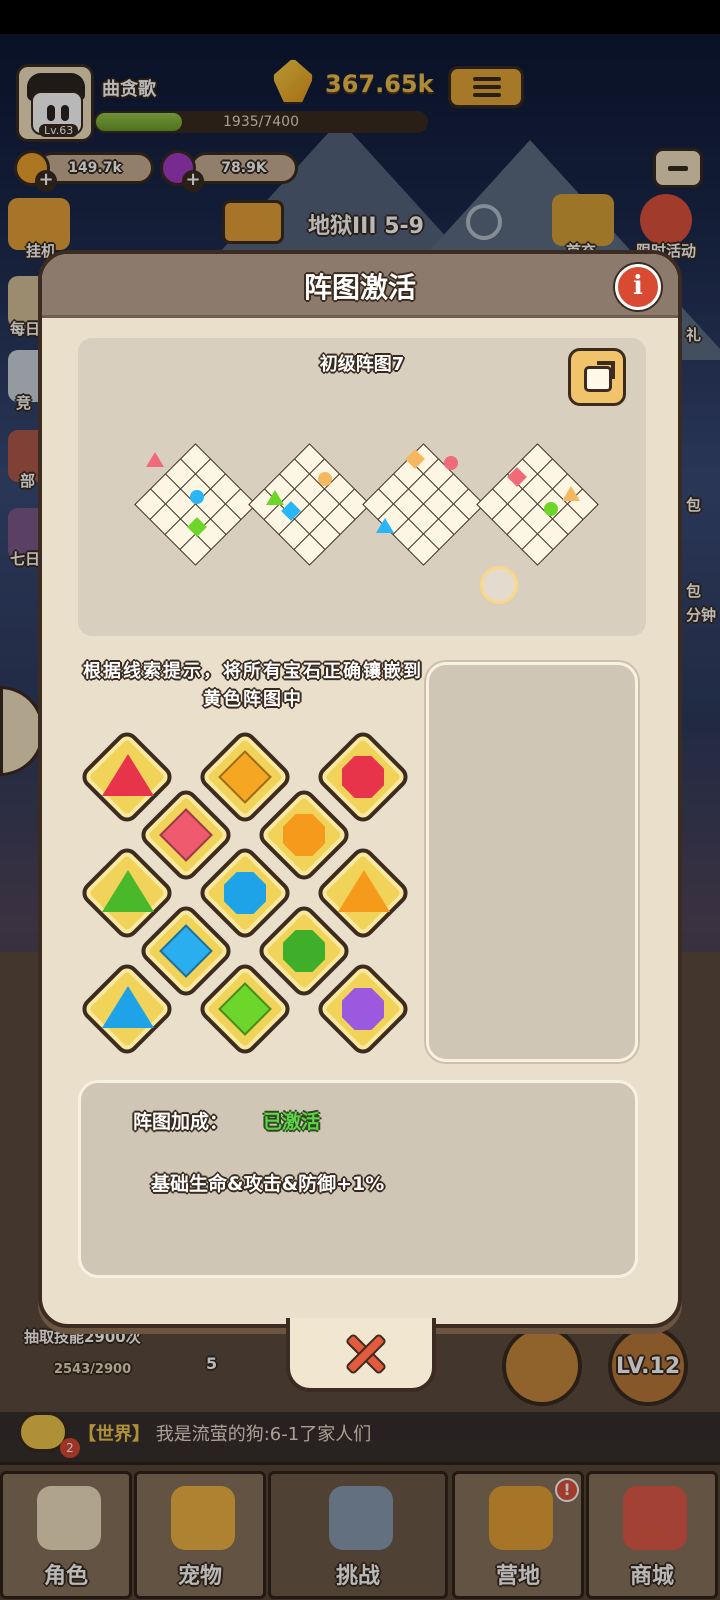  I want to click on share-icon, so click(597, 377).